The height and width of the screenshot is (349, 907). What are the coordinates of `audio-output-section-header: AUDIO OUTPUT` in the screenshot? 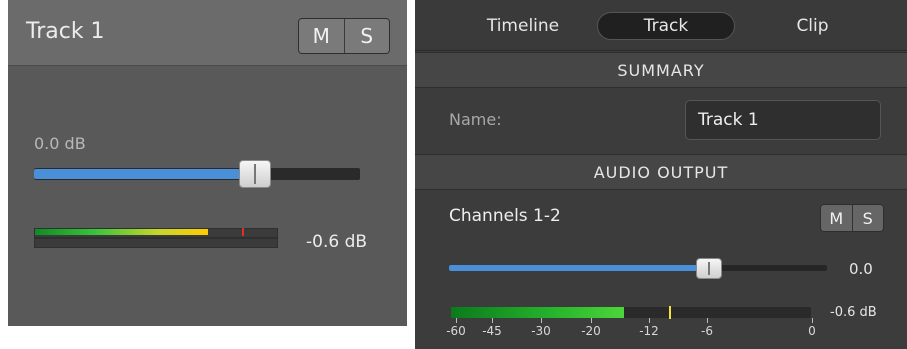 It's located at (661, 172).